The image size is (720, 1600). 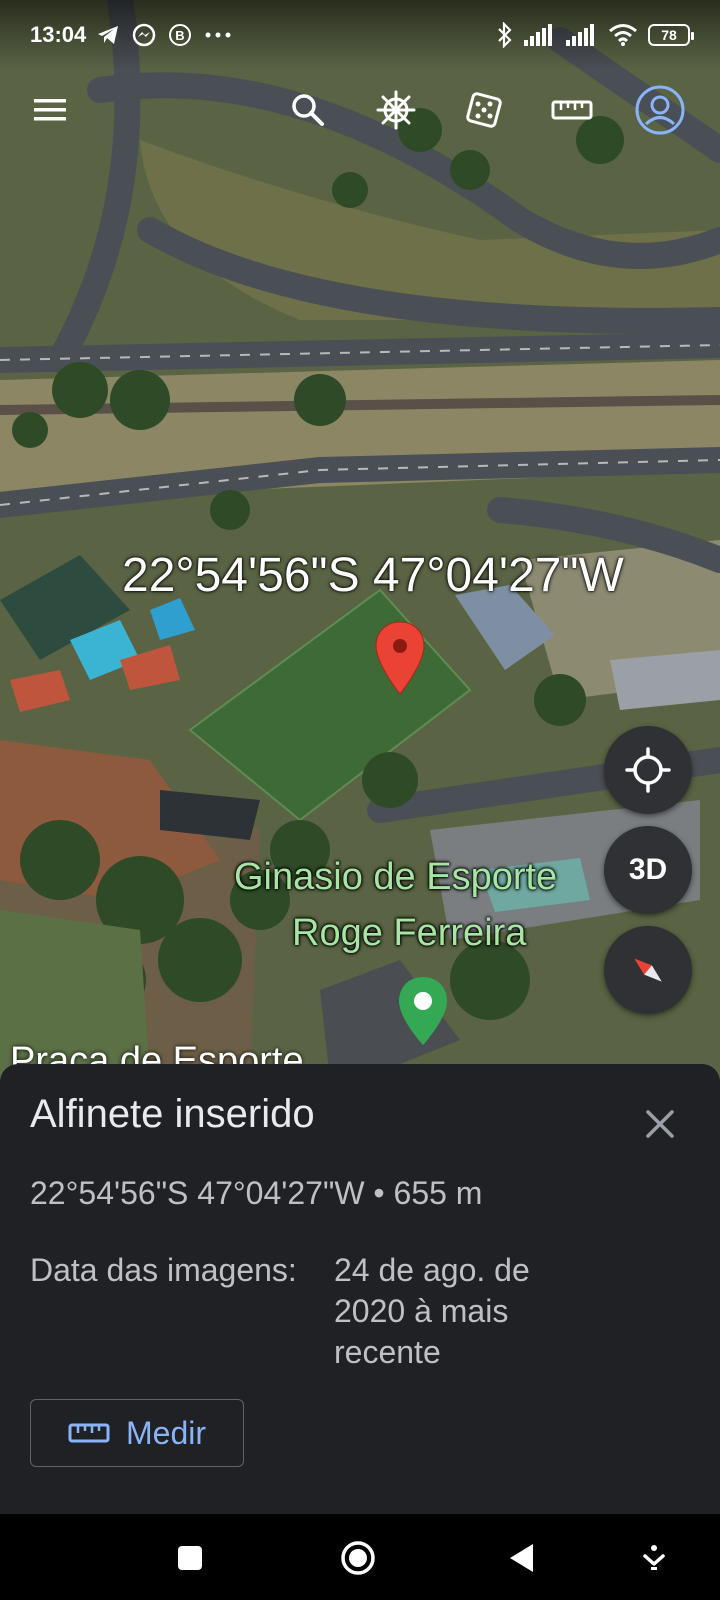 I want to click on sheet-title: Alfinete inserido, so click(x=172, y=1114).